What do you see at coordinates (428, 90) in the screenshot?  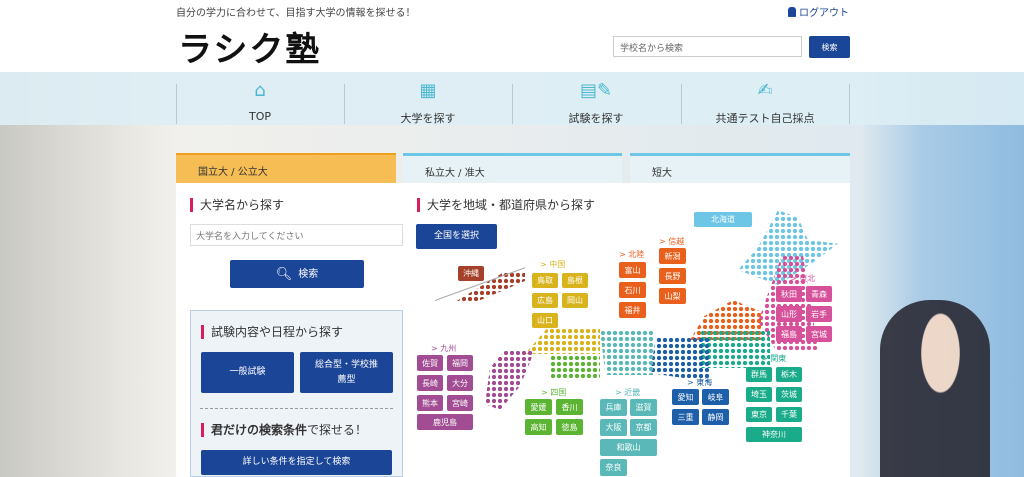 I see `building-icon: ▦` at bounding box center [428, 90].